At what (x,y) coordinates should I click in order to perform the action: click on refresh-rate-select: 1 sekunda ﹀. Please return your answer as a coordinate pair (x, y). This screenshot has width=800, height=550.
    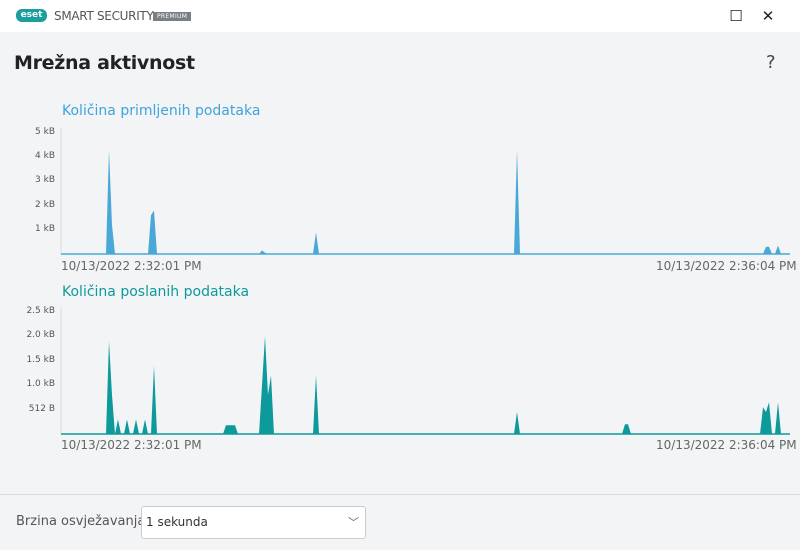
    Looking at the image, I should click on (253, 522).